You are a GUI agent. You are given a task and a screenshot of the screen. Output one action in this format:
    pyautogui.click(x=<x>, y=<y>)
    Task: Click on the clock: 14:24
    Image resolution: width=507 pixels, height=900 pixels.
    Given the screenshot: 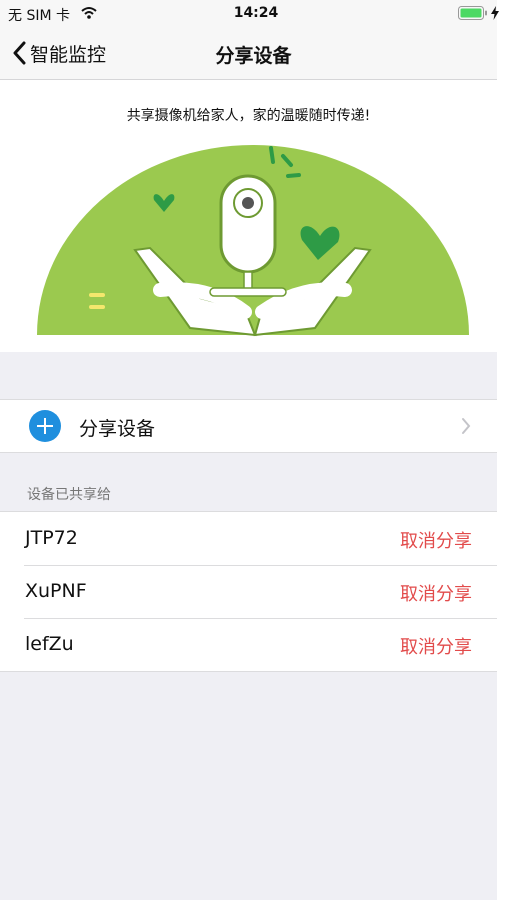 What is the action you would take?
    pyautogui.click(x=256, y=13)
    